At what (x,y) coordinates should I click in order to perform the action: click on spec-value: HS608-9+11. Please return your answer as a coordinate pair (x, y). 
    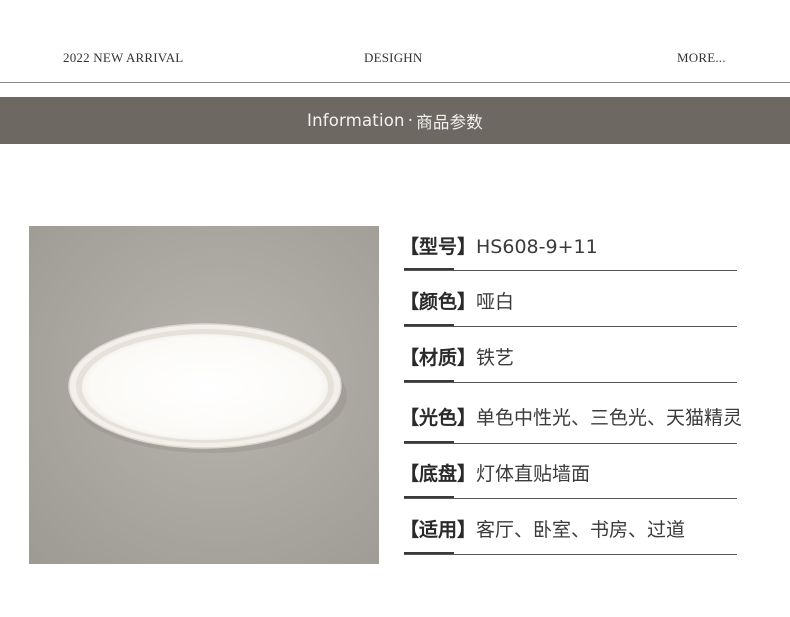
    Looking at the image, I should click on (537, 247).